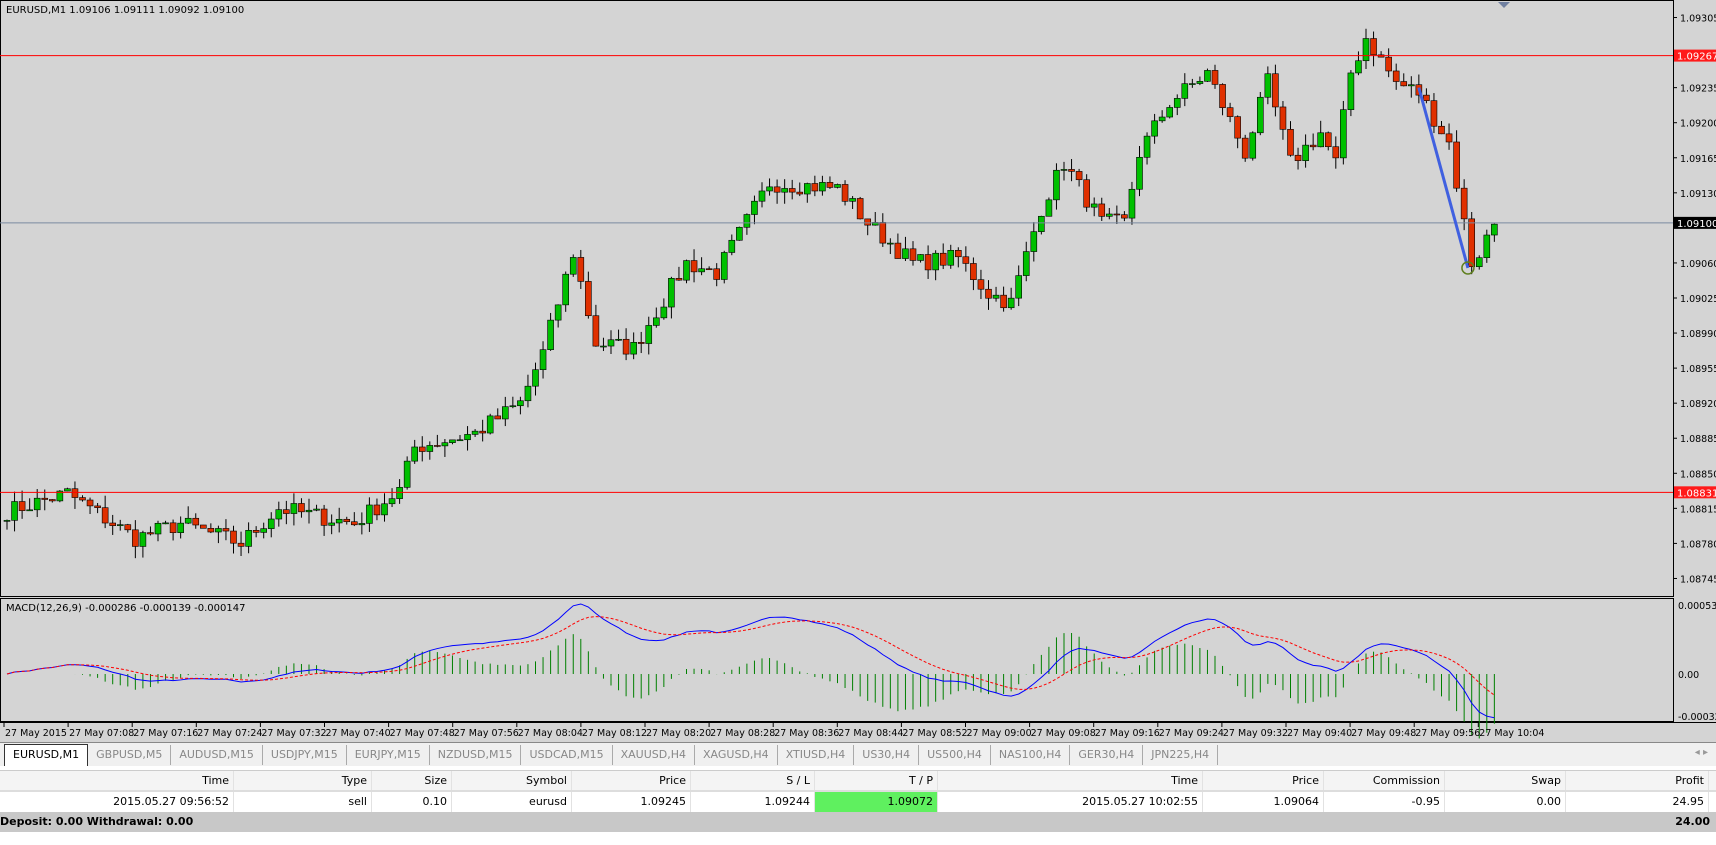  Describe the element at coordinates (887, 754) in the screenshot. I see `tab-us30-h4: US30,H4` at that location.